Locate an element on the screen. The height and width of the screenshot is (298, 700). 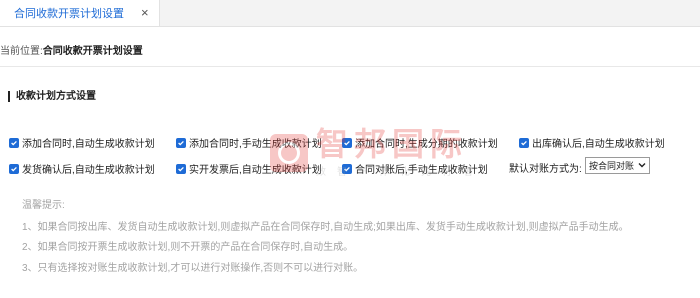
option-label: 实开发票后,自动生成收款计划 is located at coordinates (255, 170).